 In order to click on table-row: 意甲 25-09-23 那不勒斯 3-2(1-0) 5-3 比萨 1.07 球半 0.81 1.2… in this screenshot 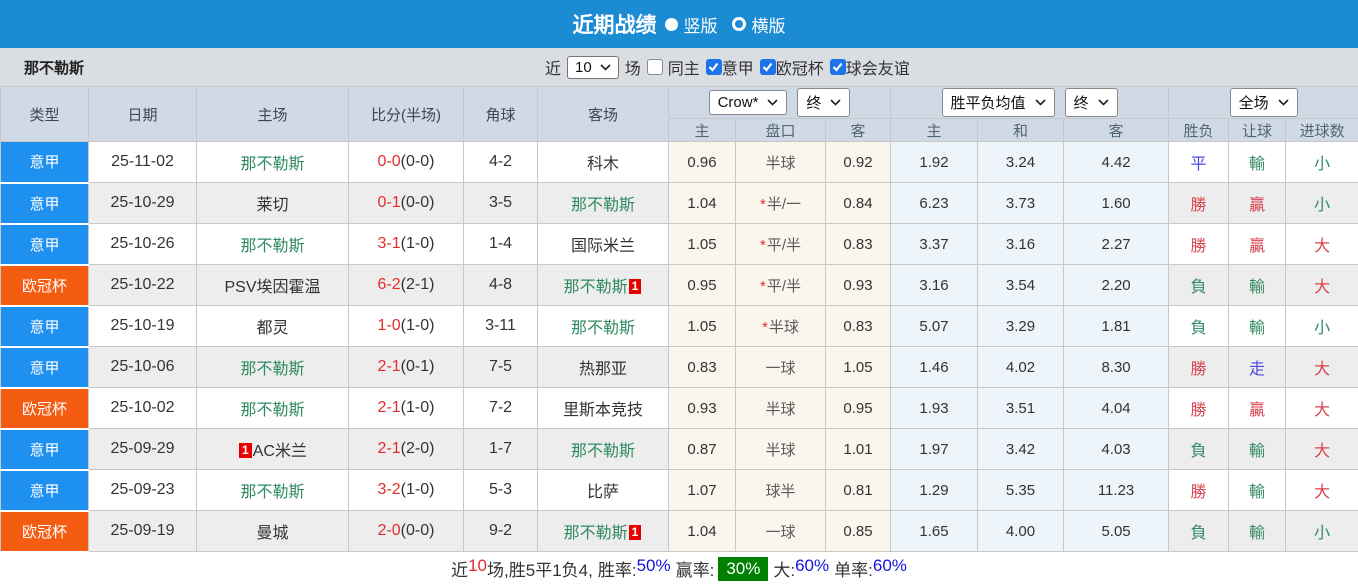, I will do `click(679, 490)`.